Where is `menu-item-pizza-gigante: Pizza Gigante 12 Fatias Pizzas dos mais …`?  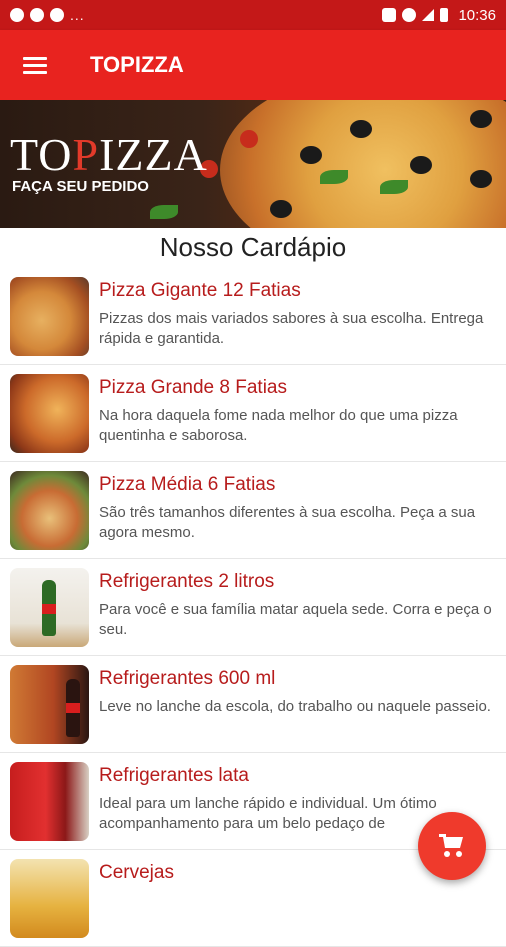
menu-item-pizza-gigante: Pizza Gigante 12 Fatias Pizzas dos mais … is located at coordinates (253, 316).